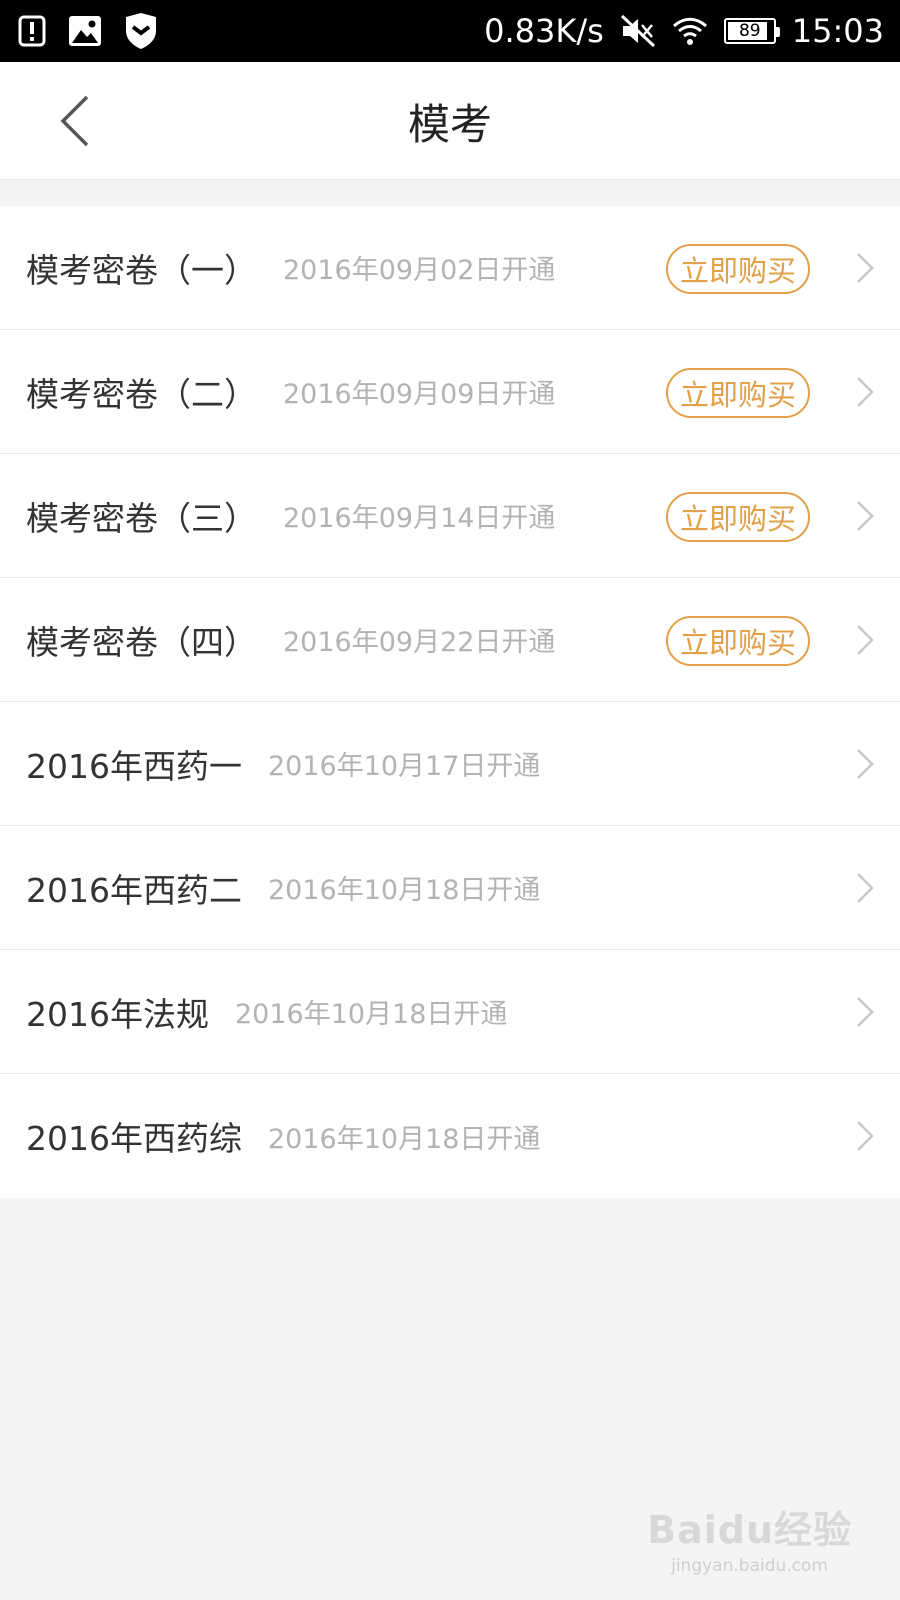 Image resolution: width=900 pixels, height=1600 pixels. Describe the element at coordinates (134, 766) in the screenshot. I see `item-title: 2016年西药一` at that location.